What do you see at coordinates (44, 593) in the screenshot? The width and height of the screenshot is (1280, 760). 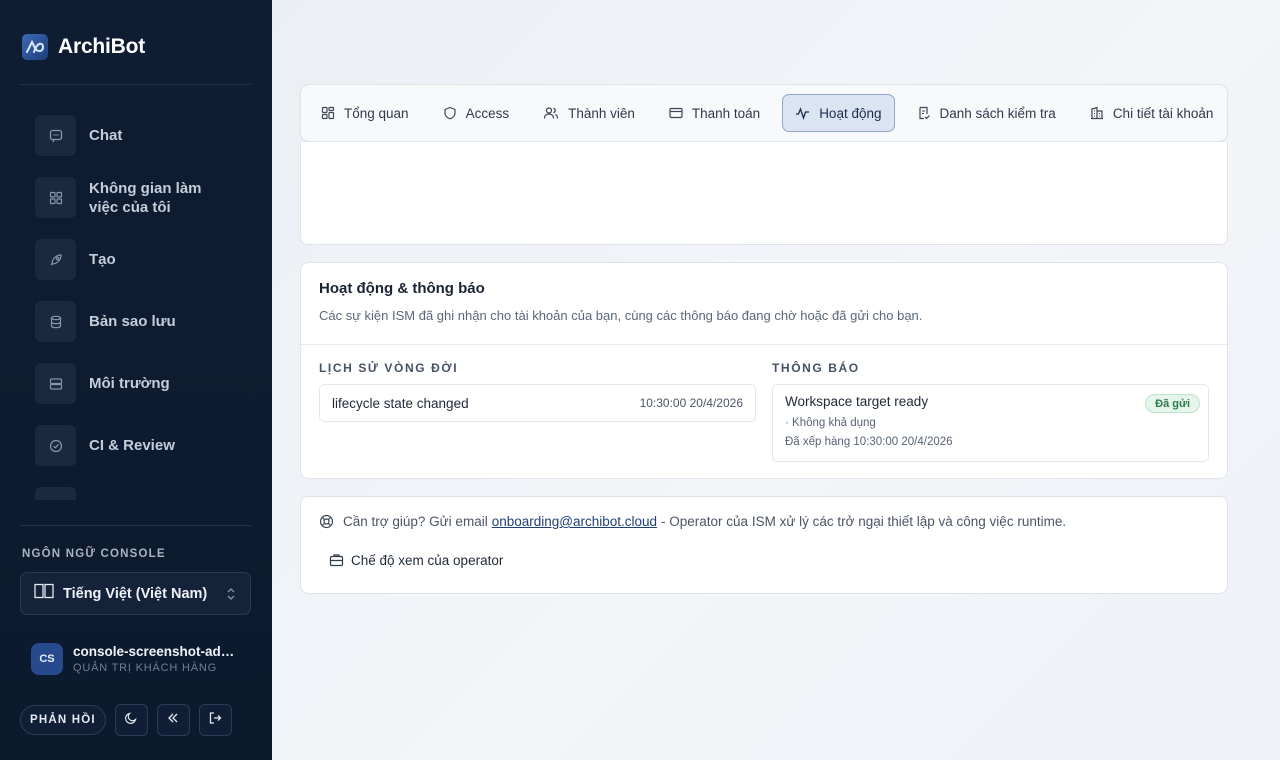 I see `book-icon` at bounding box center [44, 593].